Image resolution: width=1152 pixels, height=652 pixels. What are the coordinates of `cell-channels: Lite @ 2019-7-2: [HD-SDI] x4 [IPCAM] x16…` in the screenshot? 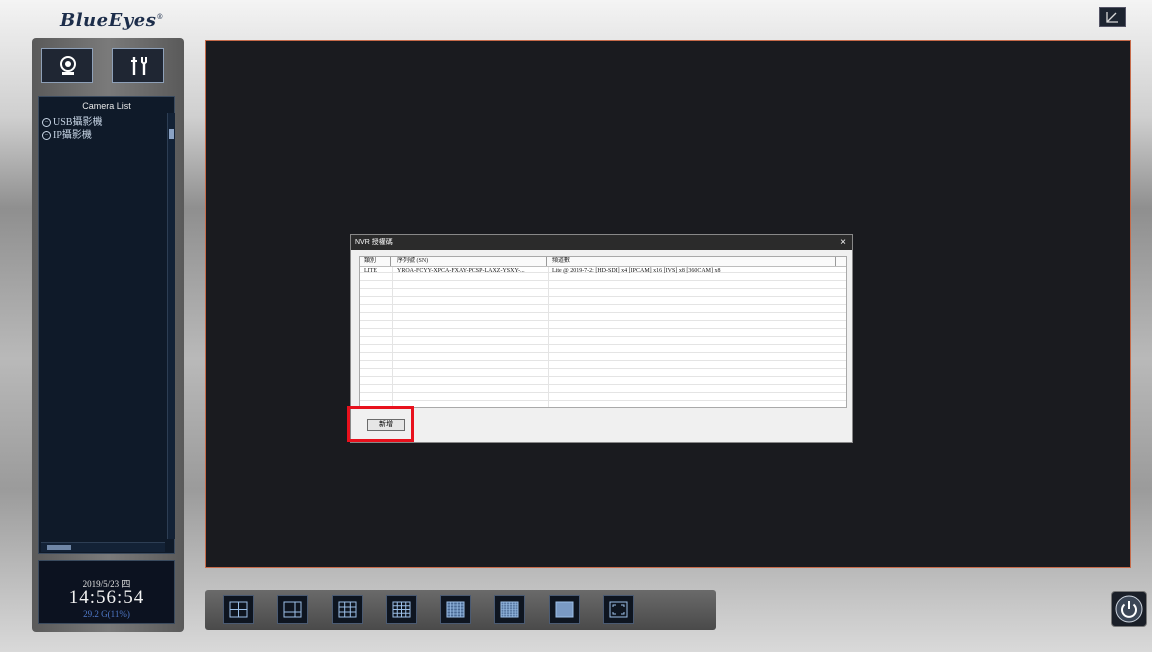 It's located at (636, 271).